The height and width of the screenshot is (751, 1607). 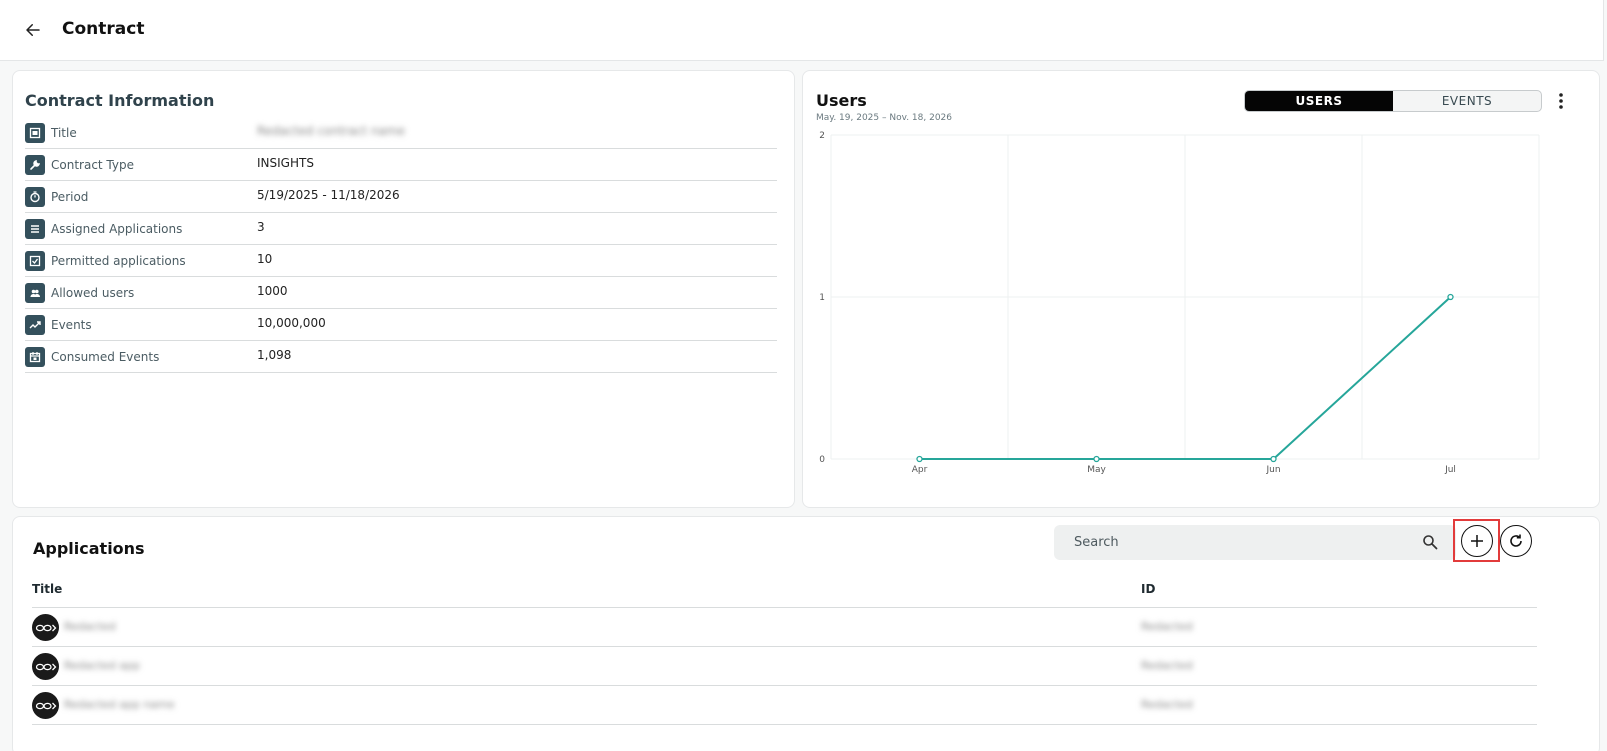 What do you see at coordinates (117, 228) in the screenshot?
I see `info-label: Assigned Applications` at bounding box center [117, 228].